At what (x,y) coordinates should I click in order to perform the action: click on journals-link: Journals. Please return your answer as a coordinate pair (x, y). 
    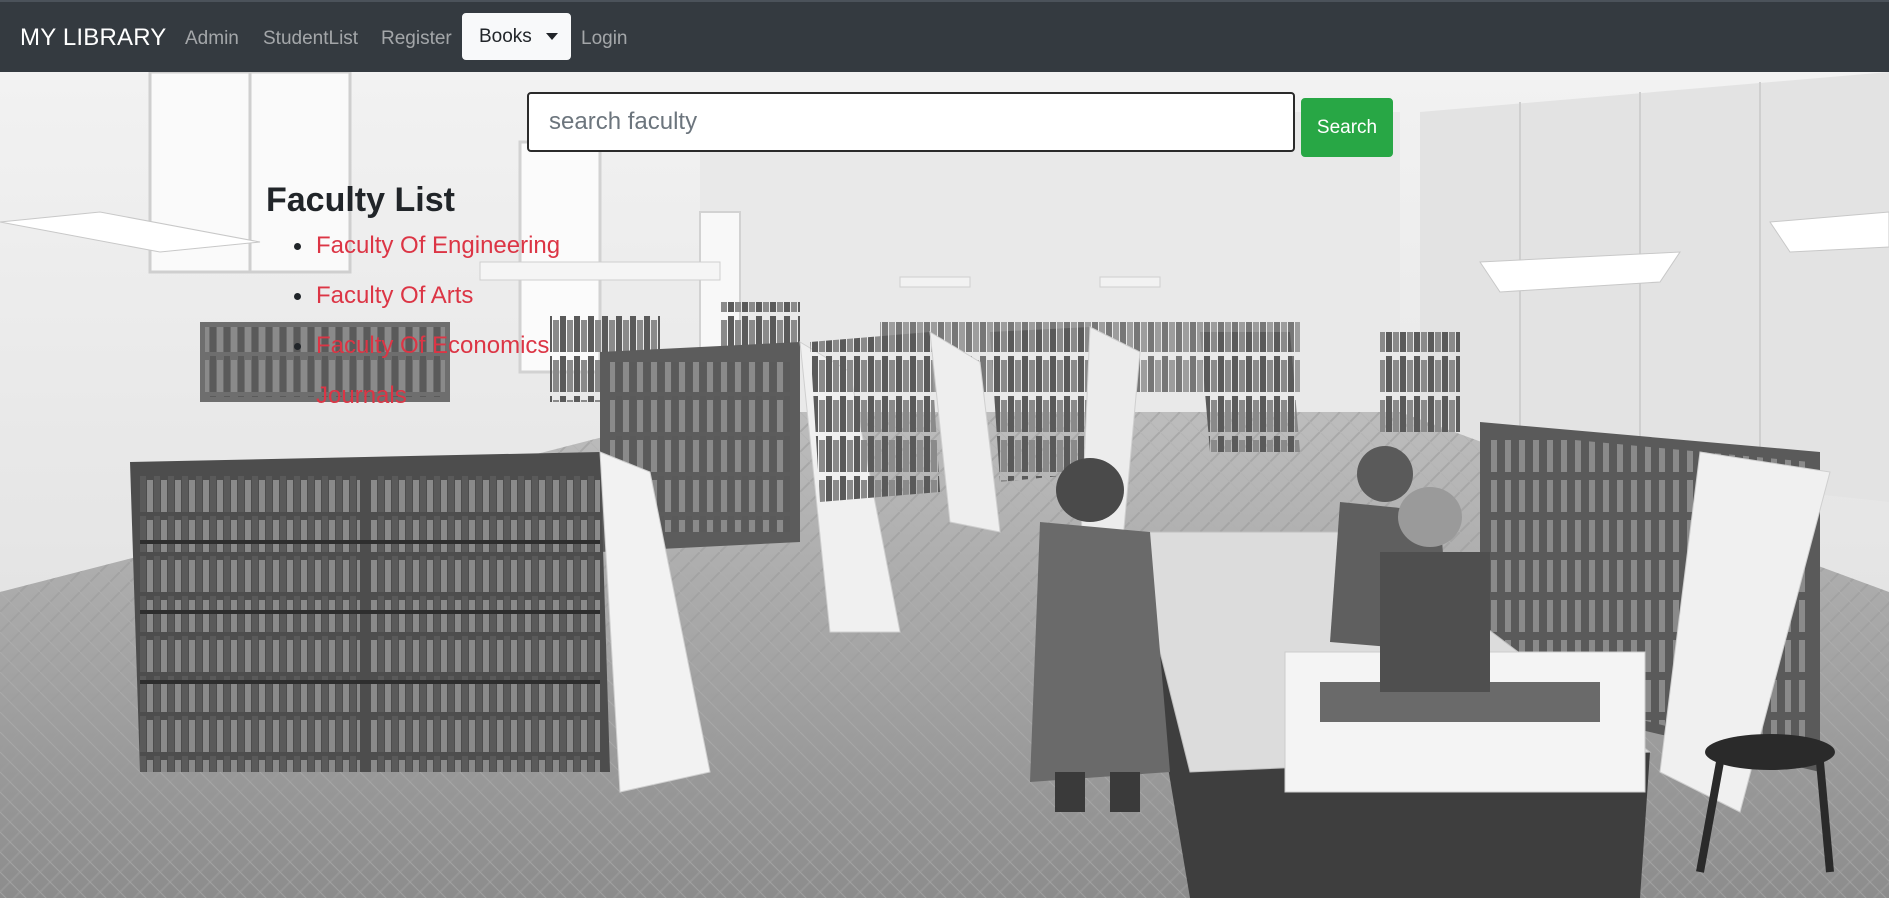
    Looking at the image, I should click on (361, 395).